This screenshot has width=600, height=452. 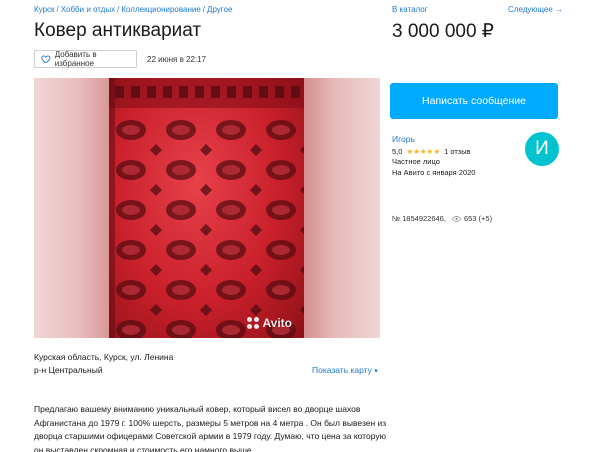 I want to click on reviews-link: 1 отзыв, so click(x=457, y=151).